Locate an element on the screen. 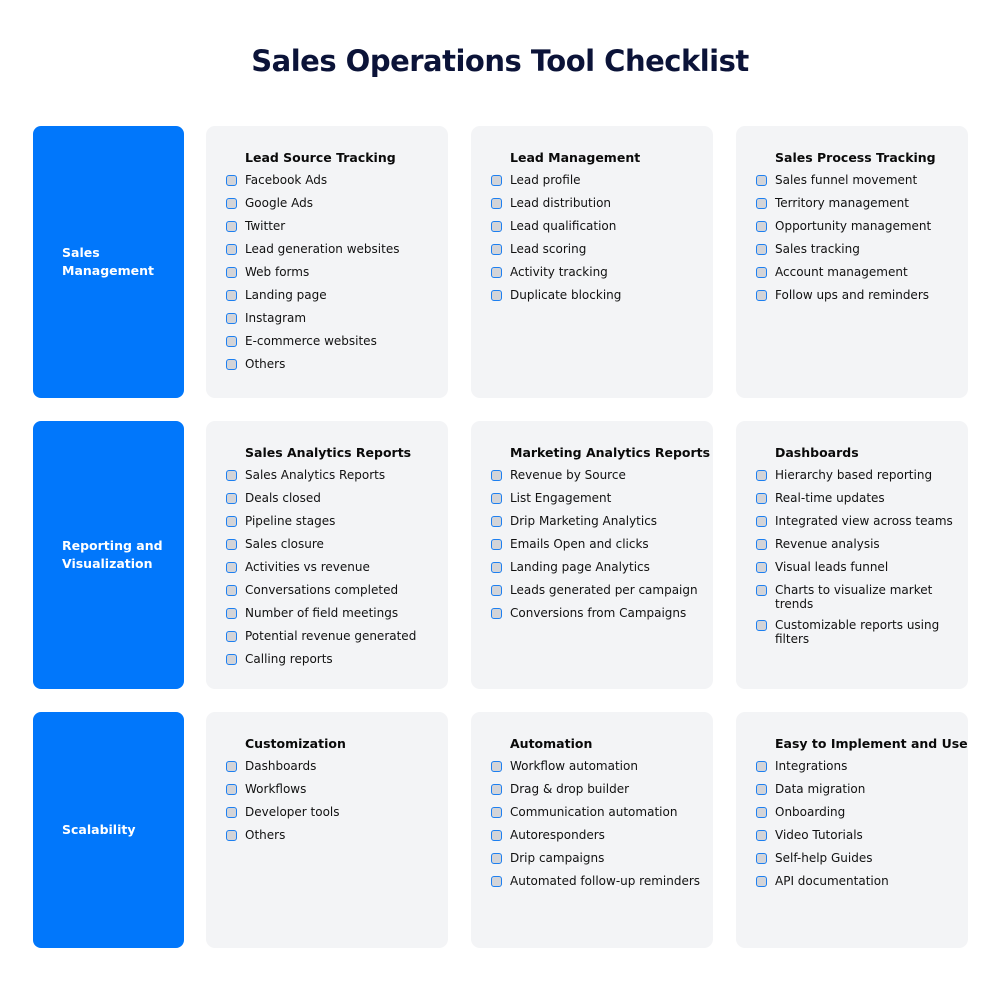  checklist-item: Instagram is located at coordinates (334, 319).